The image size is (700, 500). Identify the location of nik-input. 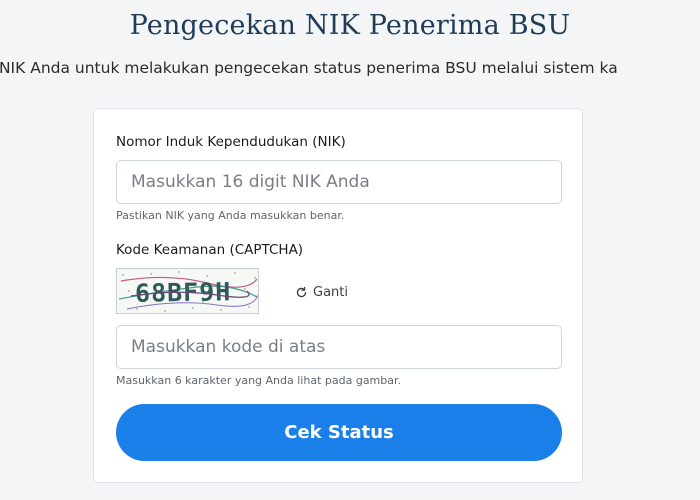
(339, 182).